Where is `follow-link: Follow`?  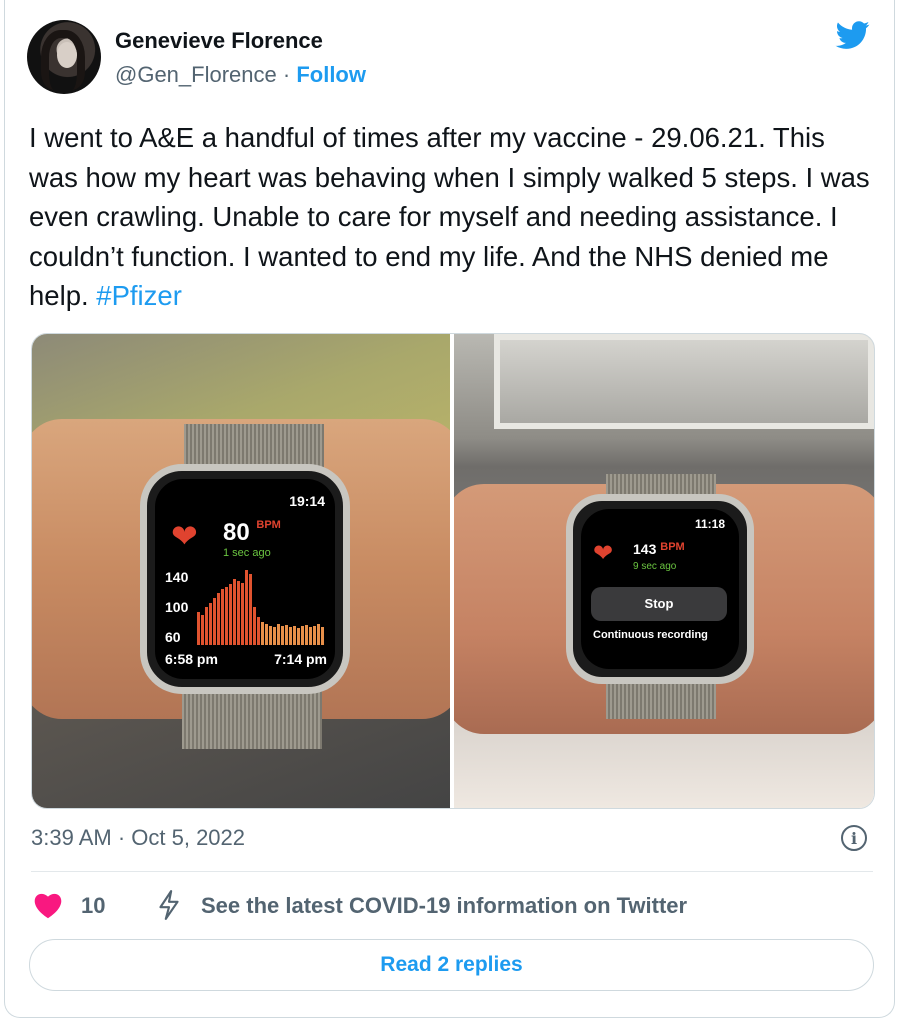 follow-link: Follow is located at coordinates (331, 74).